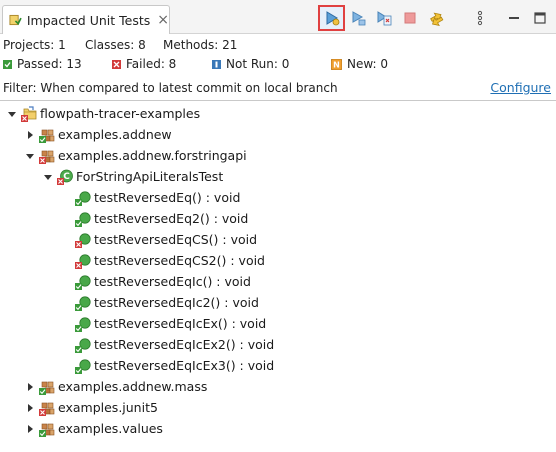 The image size is (556, 452). I want to click on run-impacted-tests-icon, so click(332, 18).